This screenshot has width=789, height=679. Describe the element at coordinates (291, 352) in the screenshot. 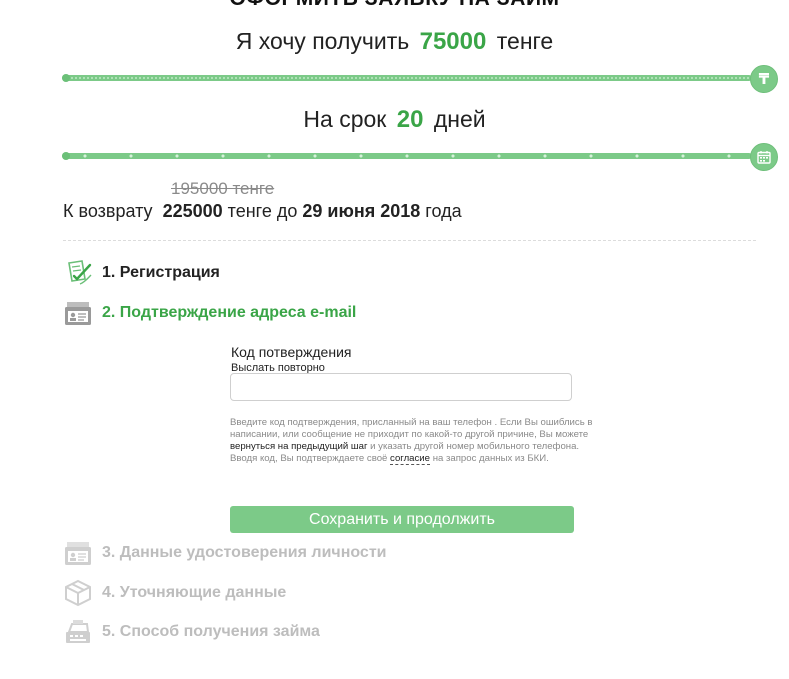

I see `code-label: Код потверждения` at that location.